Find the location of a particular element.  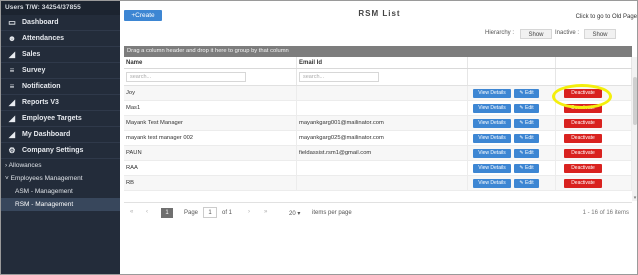

sidebar-item-label: My Dashboard is located at coordinates (46, 134).